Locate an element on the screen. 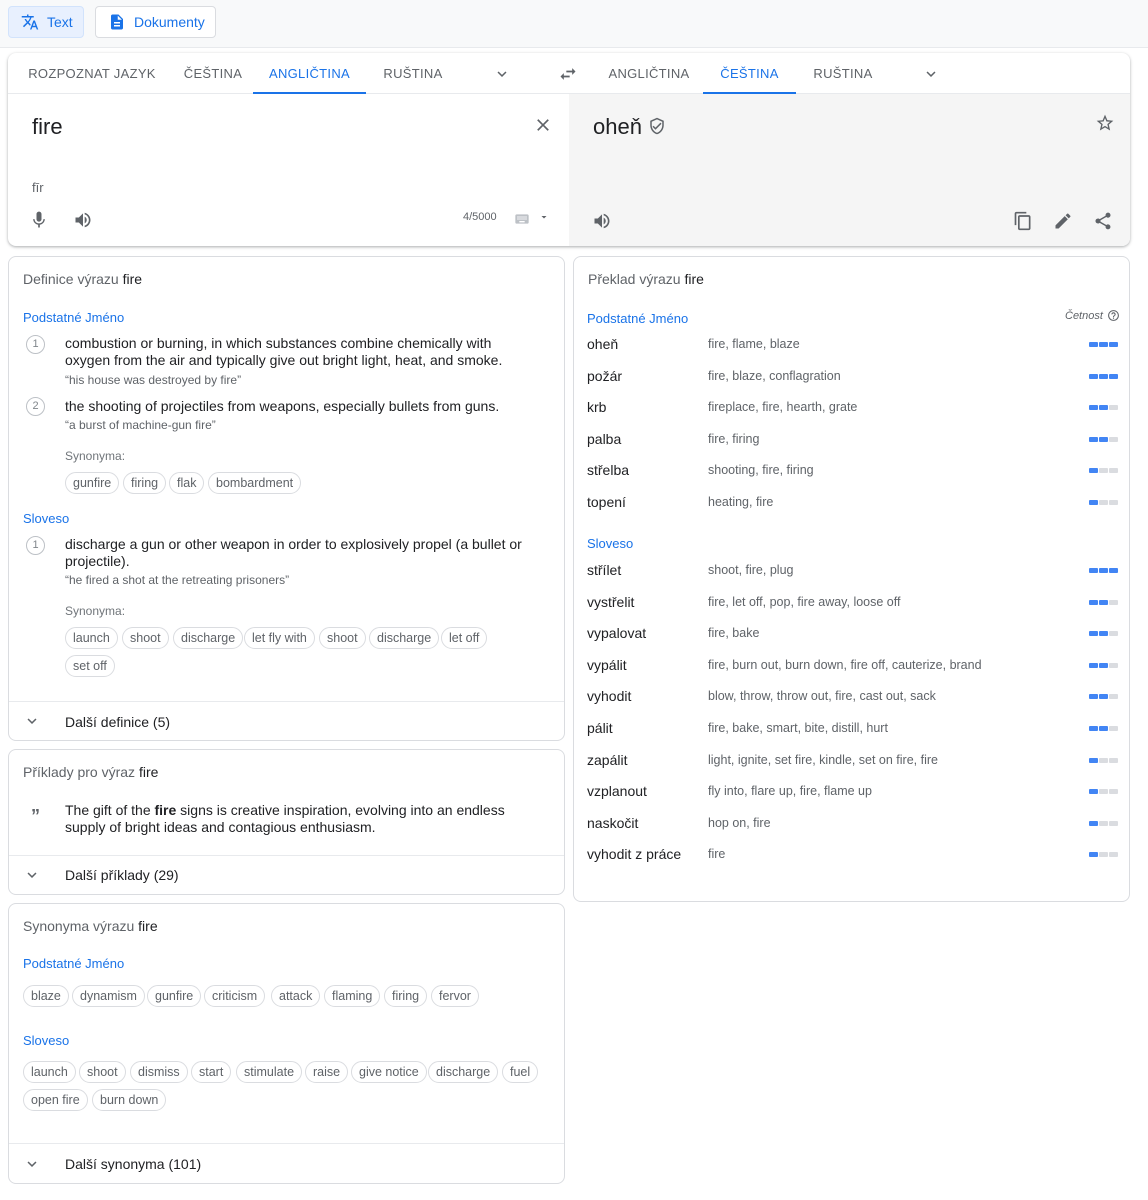 Image resolution: width=1148 pixels, height=1200 pixels. translation-word: vyhodit z práce is located at coordinates (634, 854).